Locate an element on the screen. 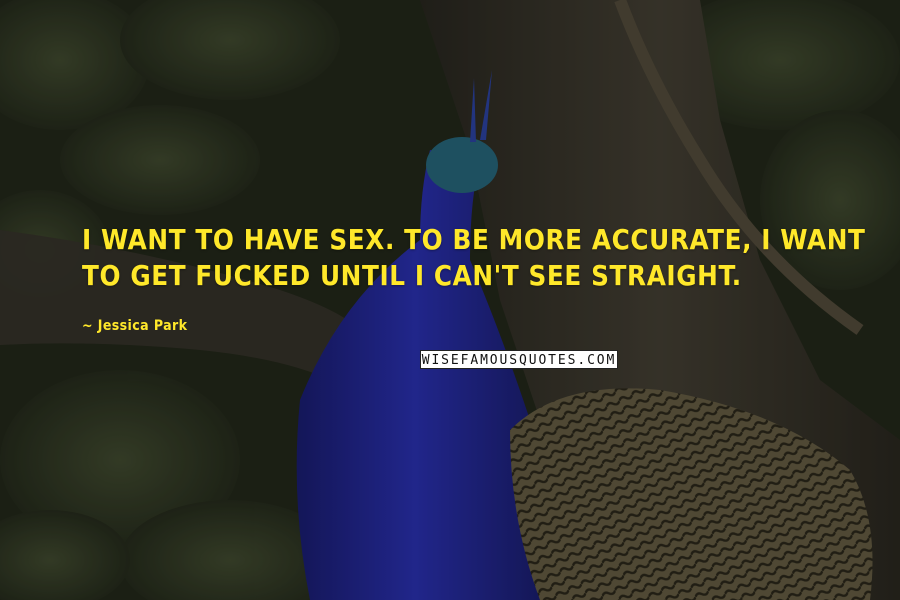  quote-author: ~ Jessica Park is located at coordinates (135, 326).